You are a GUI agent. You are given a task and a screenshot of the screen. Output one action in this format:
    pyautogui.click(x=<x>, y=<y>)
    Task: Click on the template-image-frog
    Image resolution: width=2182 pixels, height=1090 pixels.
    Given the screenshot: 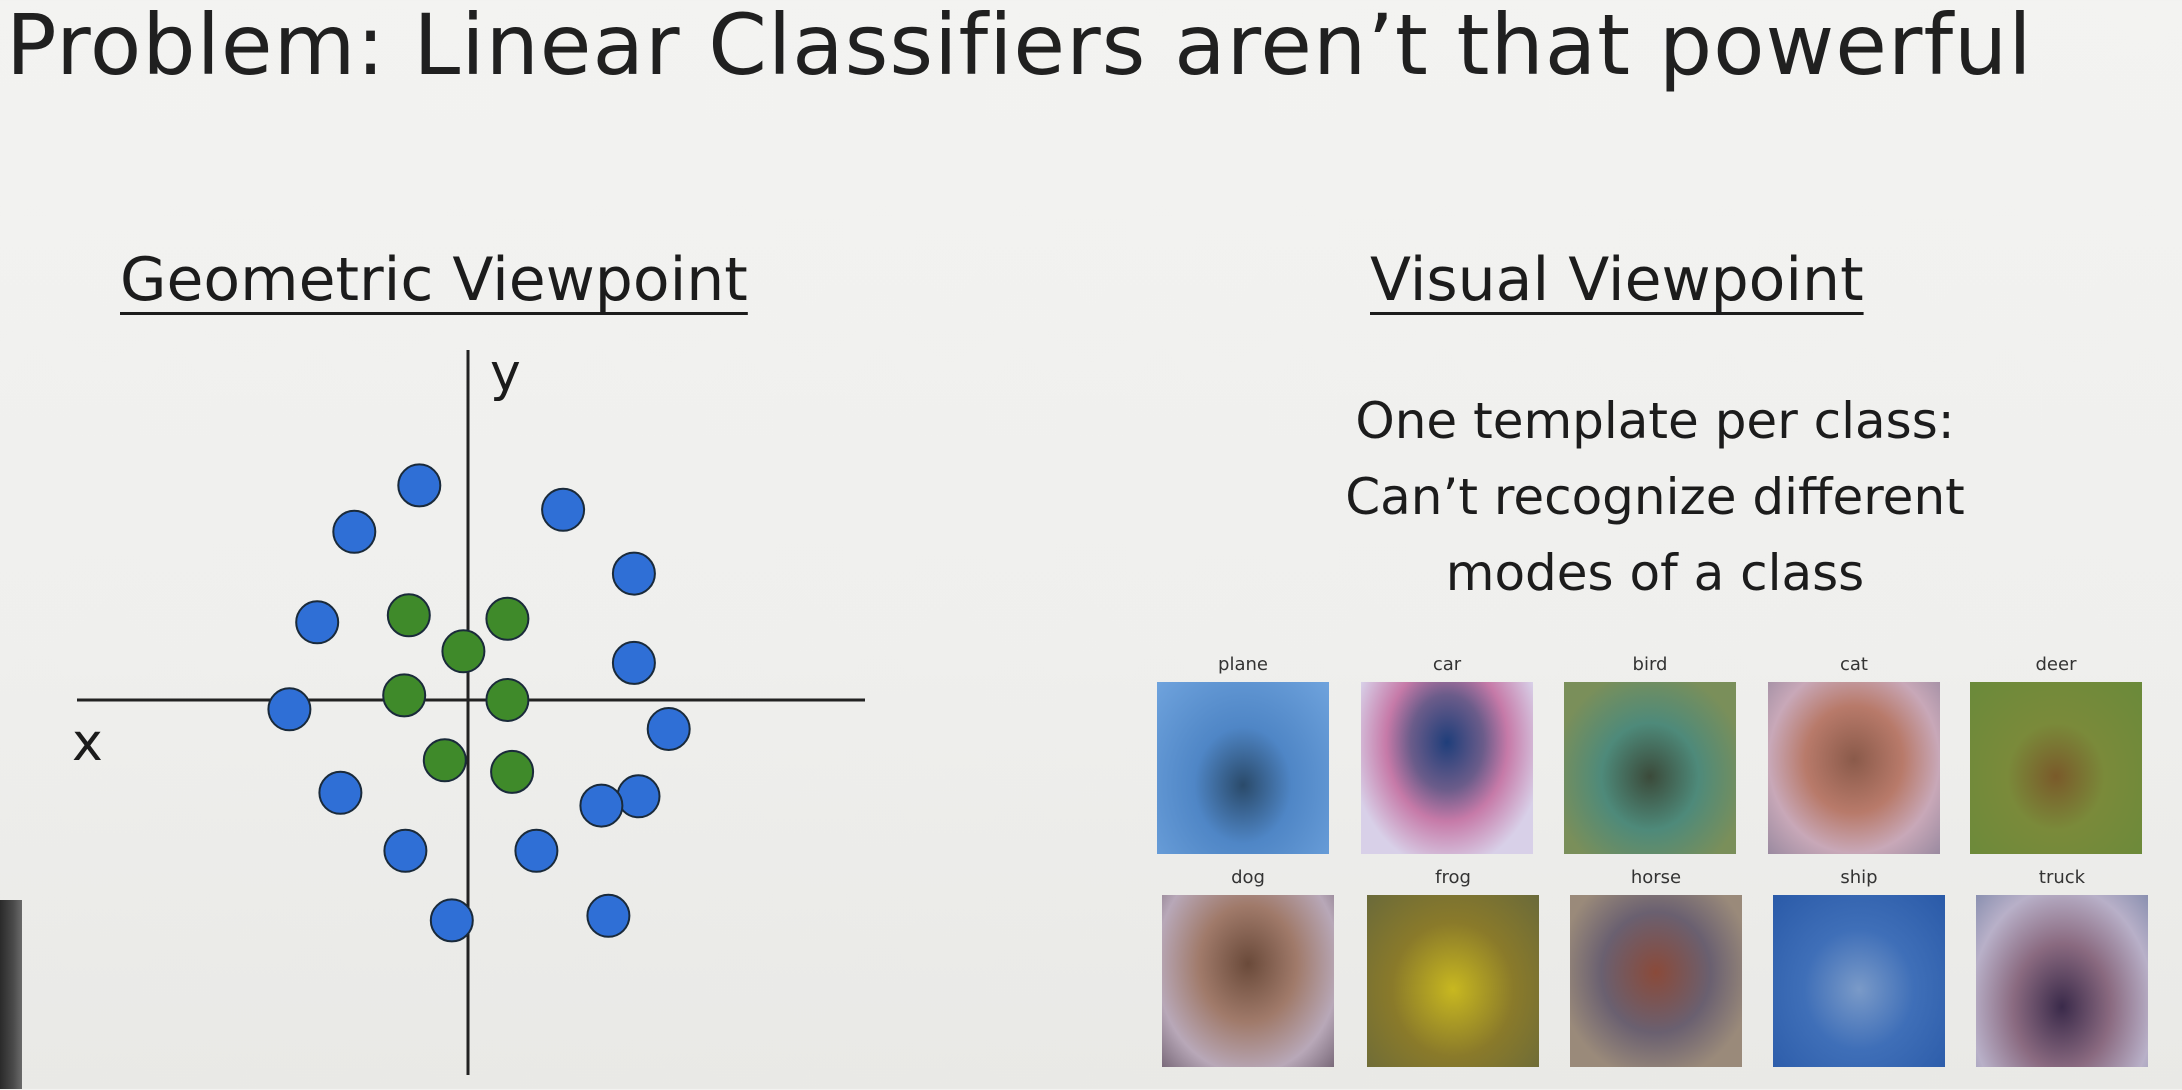 What is the action you would take?
    pyautogui.click(x=1453, y=981)
    